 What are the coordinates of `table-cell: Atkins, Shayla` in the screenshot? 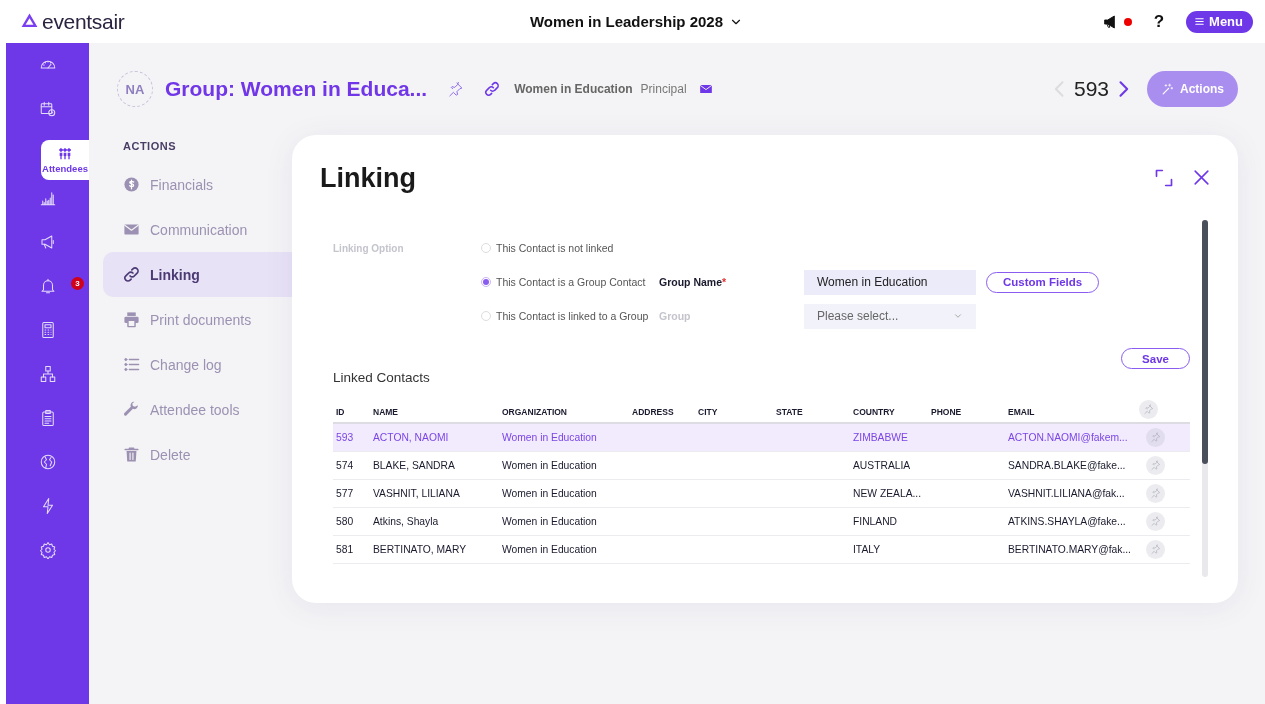 It's located at (434, 522).